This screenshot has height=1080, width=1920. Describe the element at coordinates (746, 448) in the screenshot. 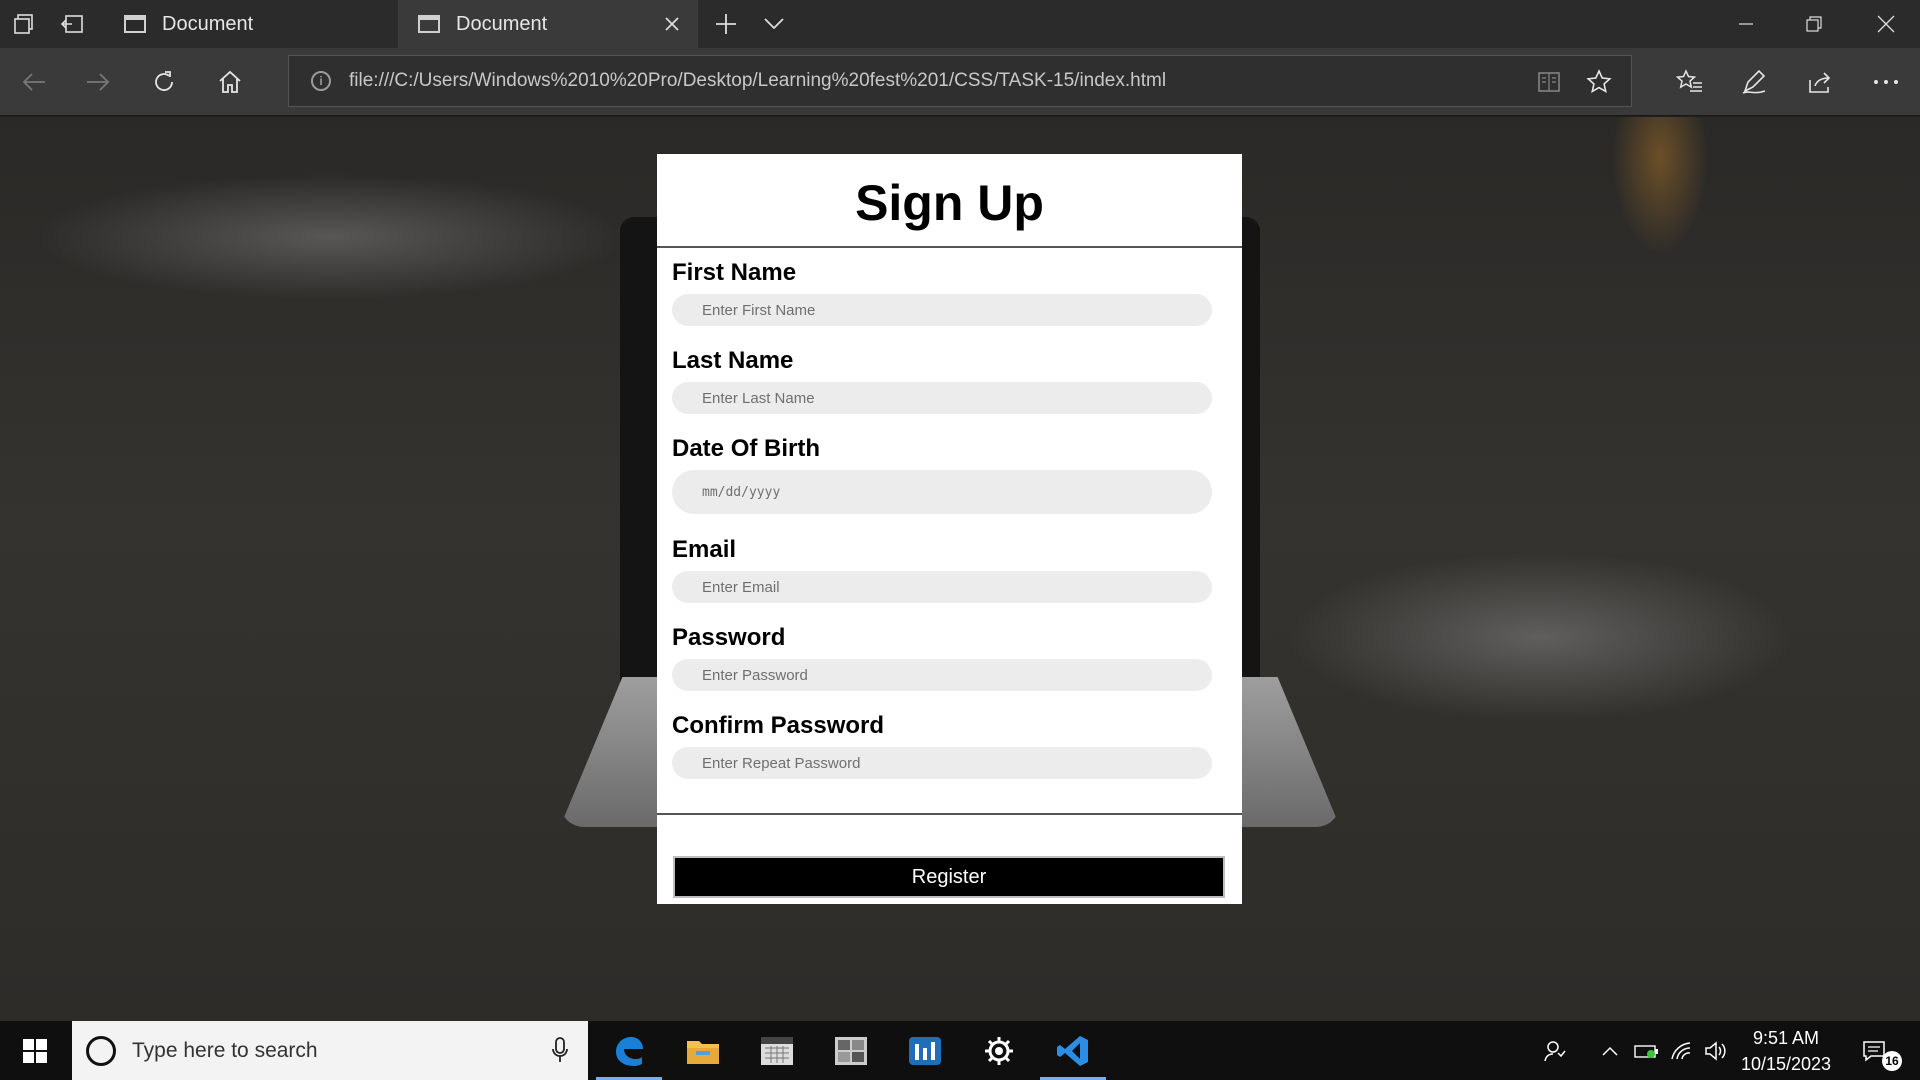

I see `date-of-birth-label: Date Of Birth` at that location.